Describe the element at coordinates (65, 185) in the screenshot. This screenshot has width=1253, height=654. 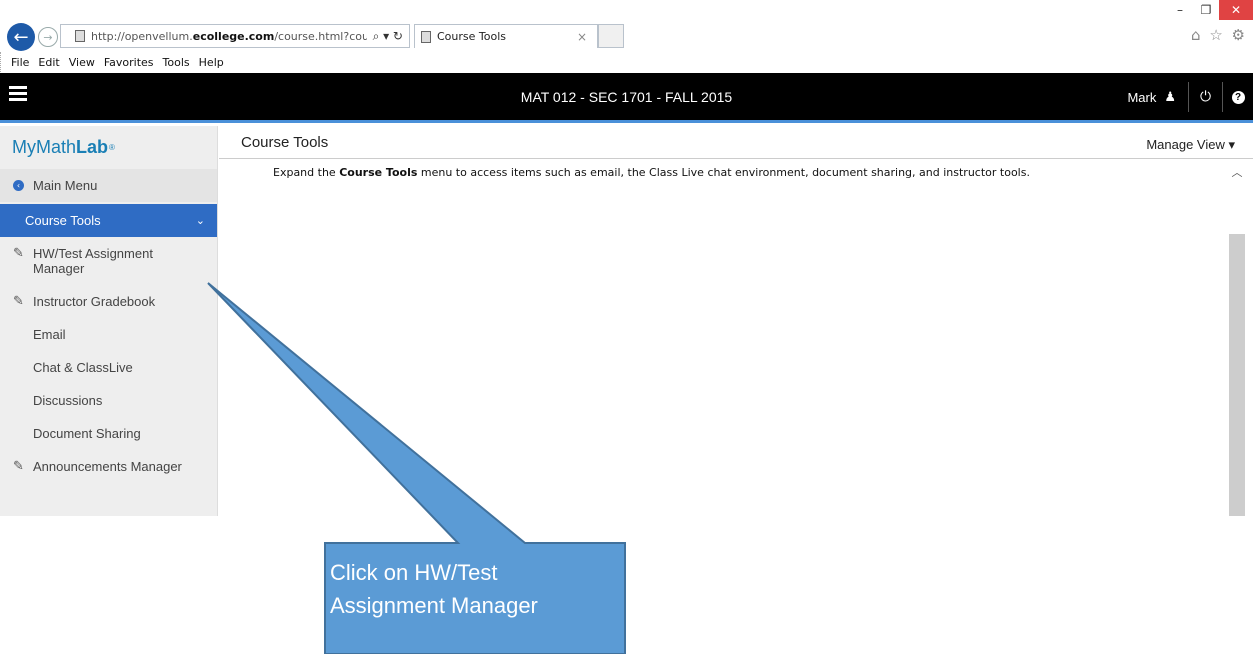
I see `sidebar-item-label: Main Menu` at that location.